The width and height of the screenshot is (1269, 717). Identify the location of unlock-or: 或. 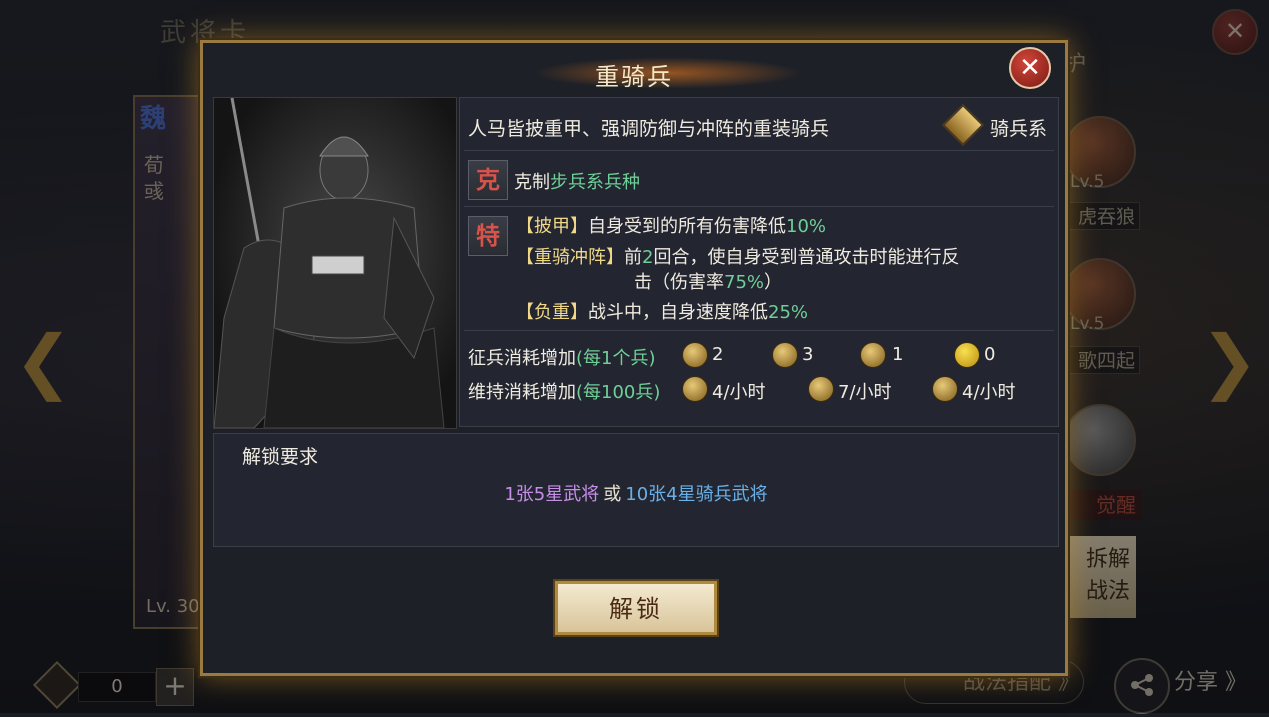
(612, 494).